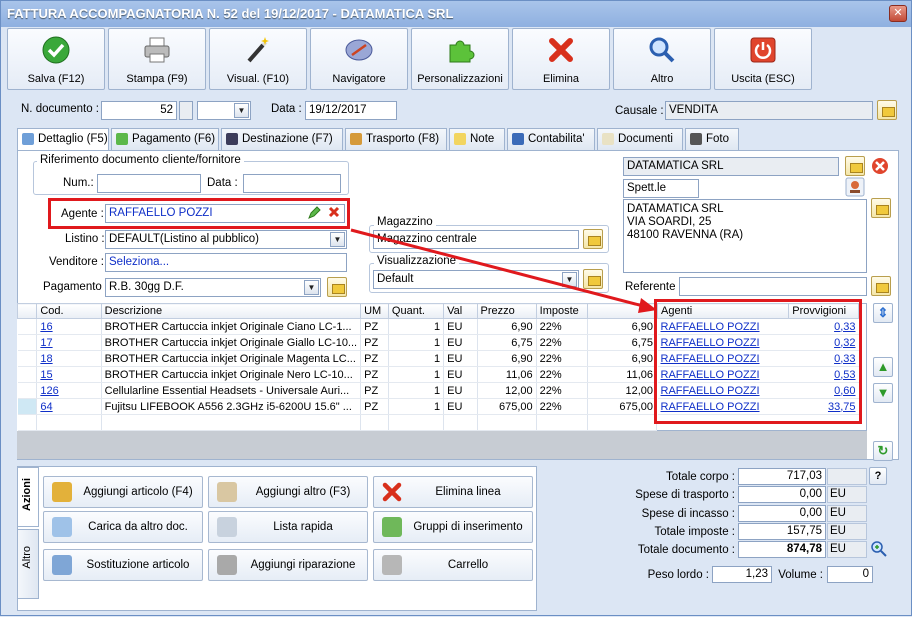 The width and height of the screenshot is (912, 617). Describe the element at coordinates (883, 367) in the screenshot. I see `move-up-icon: ▲` at that location.